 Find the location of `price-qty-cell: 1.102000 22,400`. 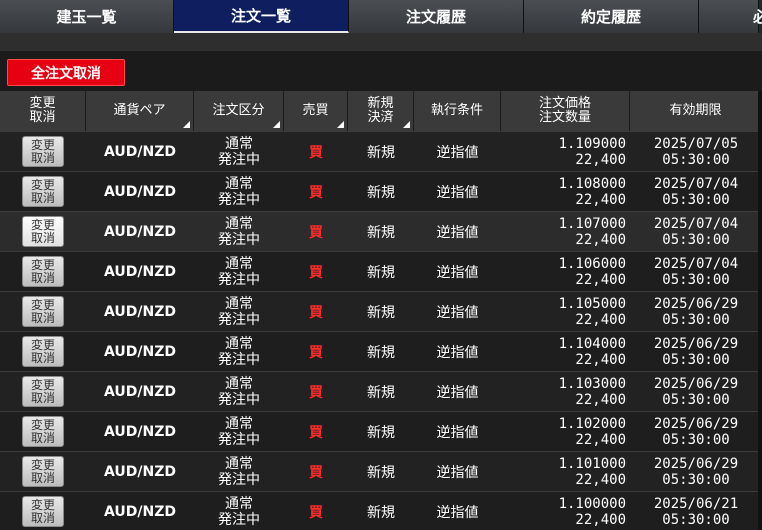

price-qty-cell: 1.102000 22,400 is located at coordinates (592, 431).